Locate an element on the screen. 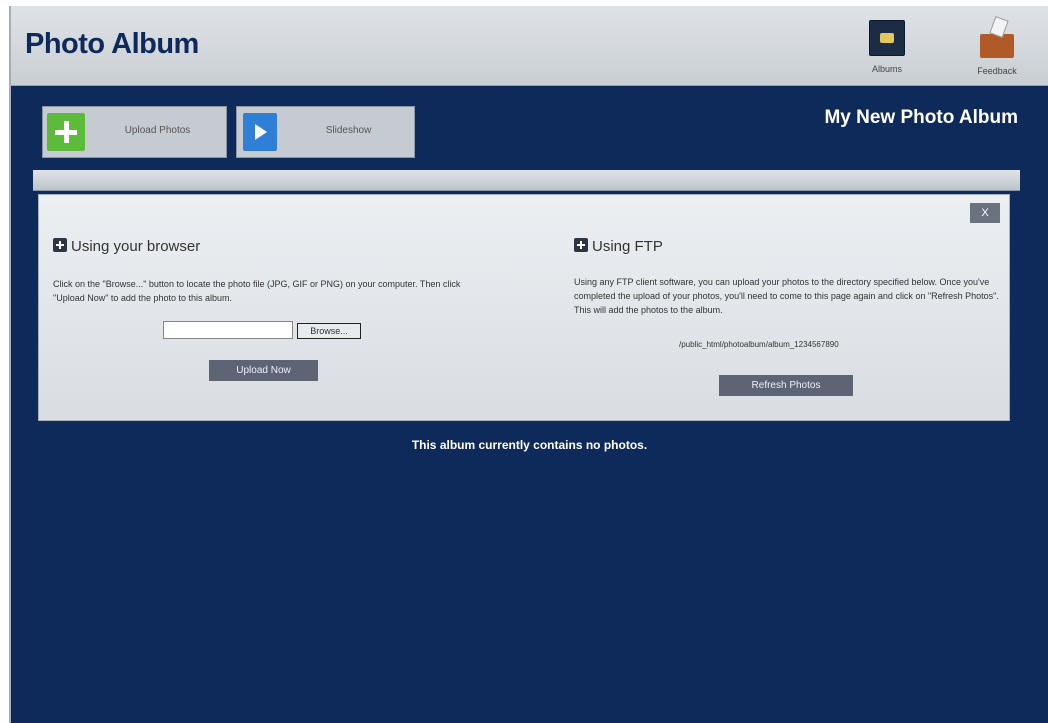 This screenshot has width=1048, height=723. file-path-input is located at coordinates (228, 330).